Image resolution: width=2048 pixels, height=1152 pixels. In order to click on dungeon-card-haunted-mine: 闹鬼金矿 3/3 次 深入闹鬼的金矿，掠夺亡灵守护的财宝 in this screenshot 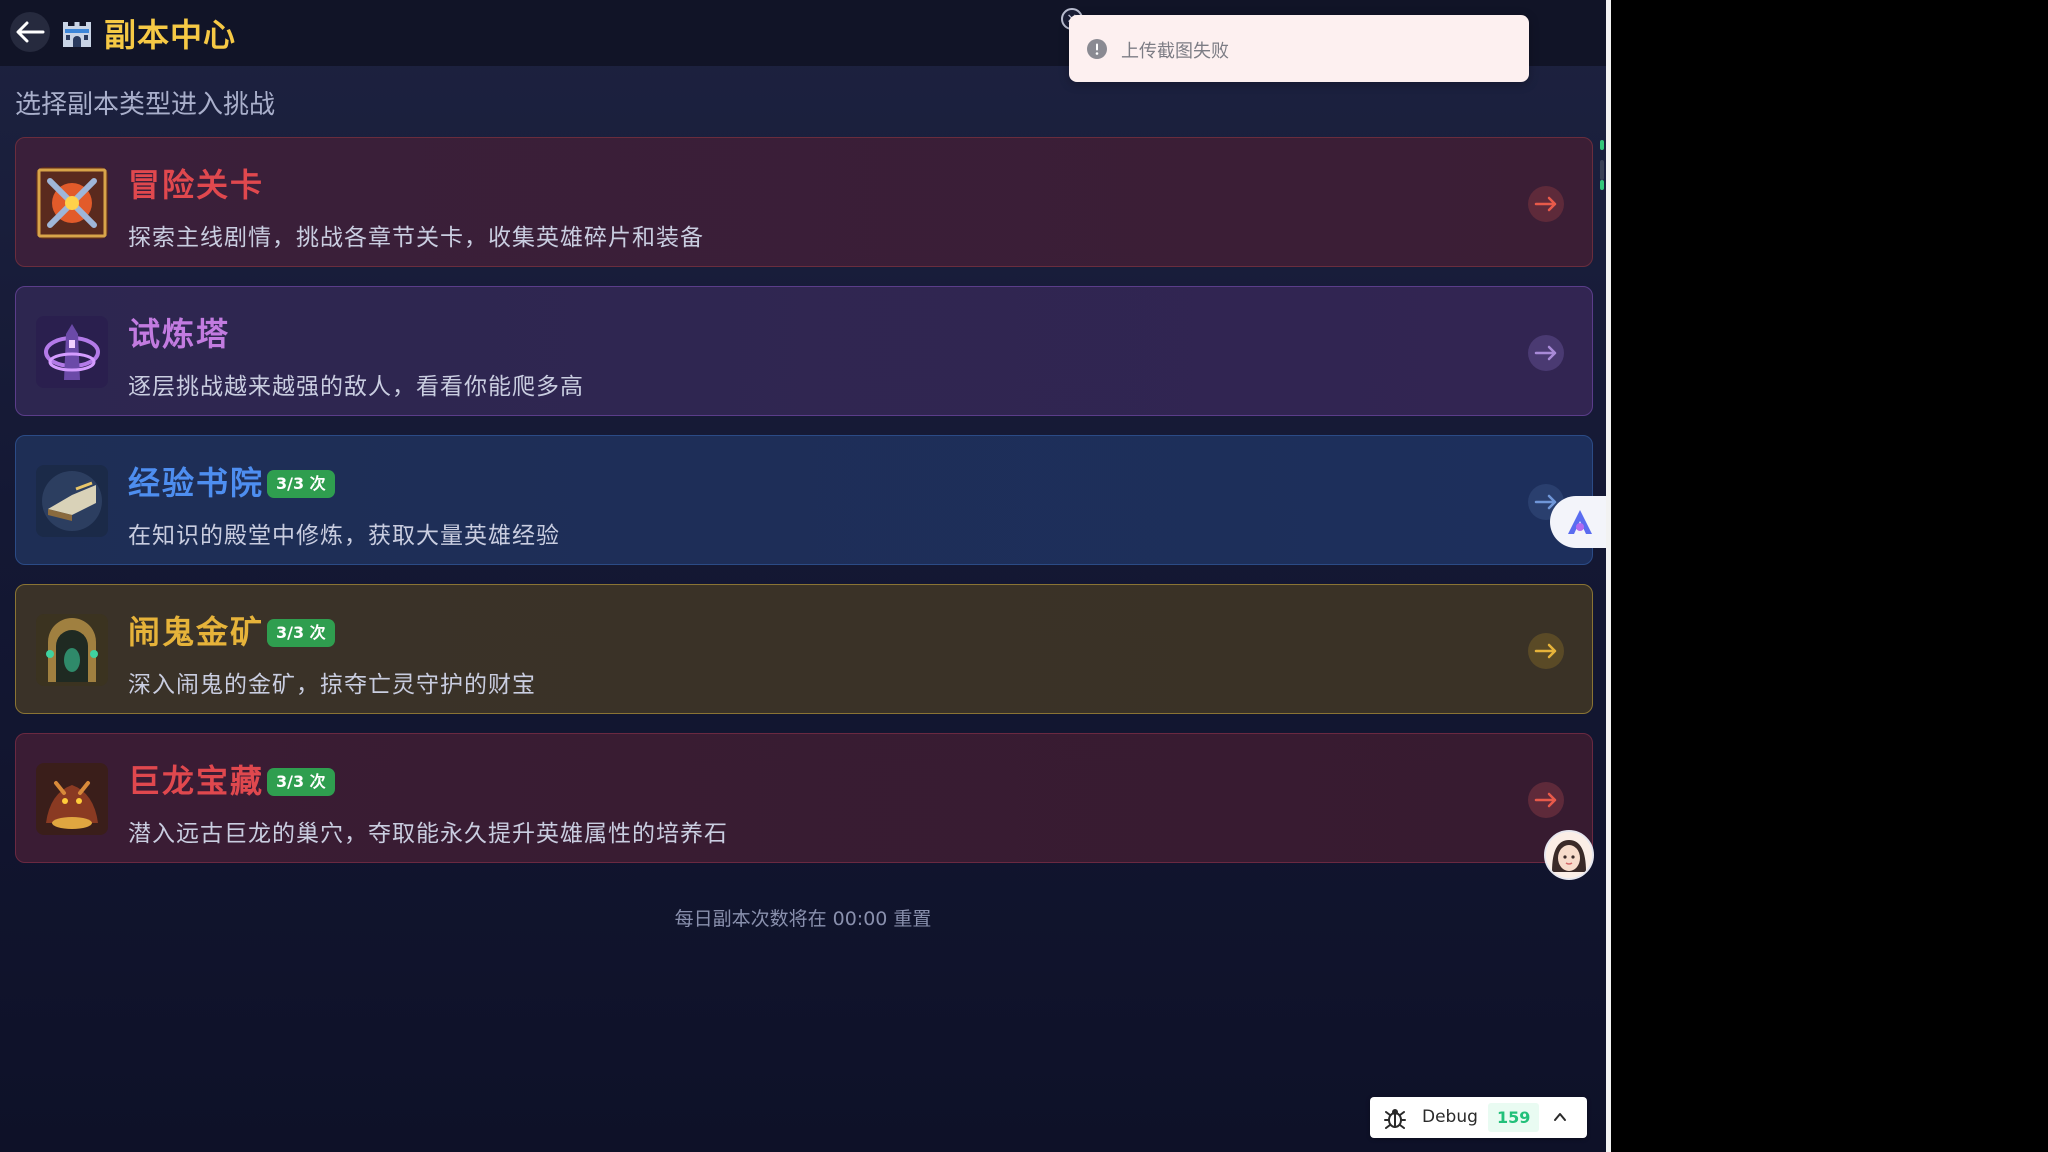, I will do `click(804, 649)`.